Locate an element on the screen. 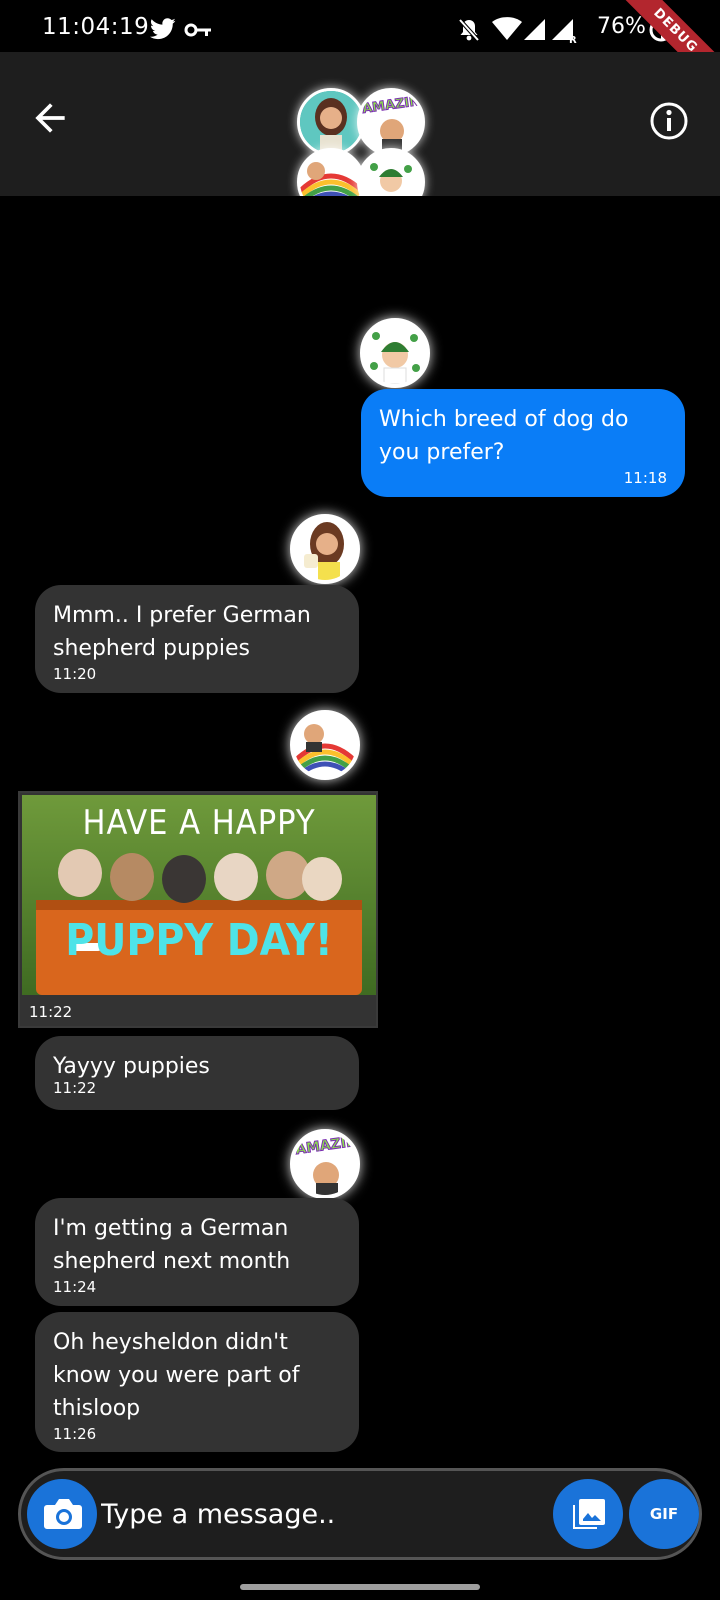 This screenshot has width=720, height=1600. status-bar: 11:04:19 R 76% DEBUG is located at coordinates (360, 50).